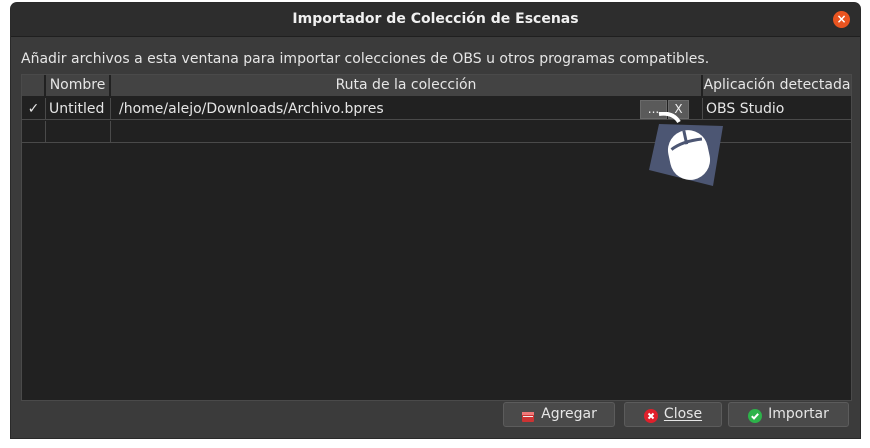  I want to click on import-button-label: Importar, so click(798, 414).